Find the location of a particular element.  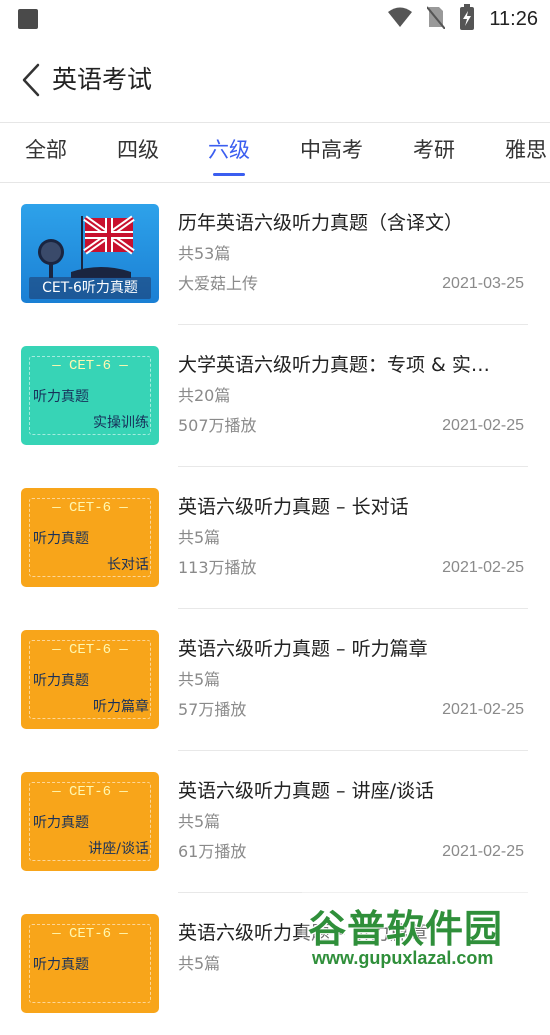

watermark-overlay: 谷普软件园 www.gupuxlazal.com is located at coordinates (426, 933).